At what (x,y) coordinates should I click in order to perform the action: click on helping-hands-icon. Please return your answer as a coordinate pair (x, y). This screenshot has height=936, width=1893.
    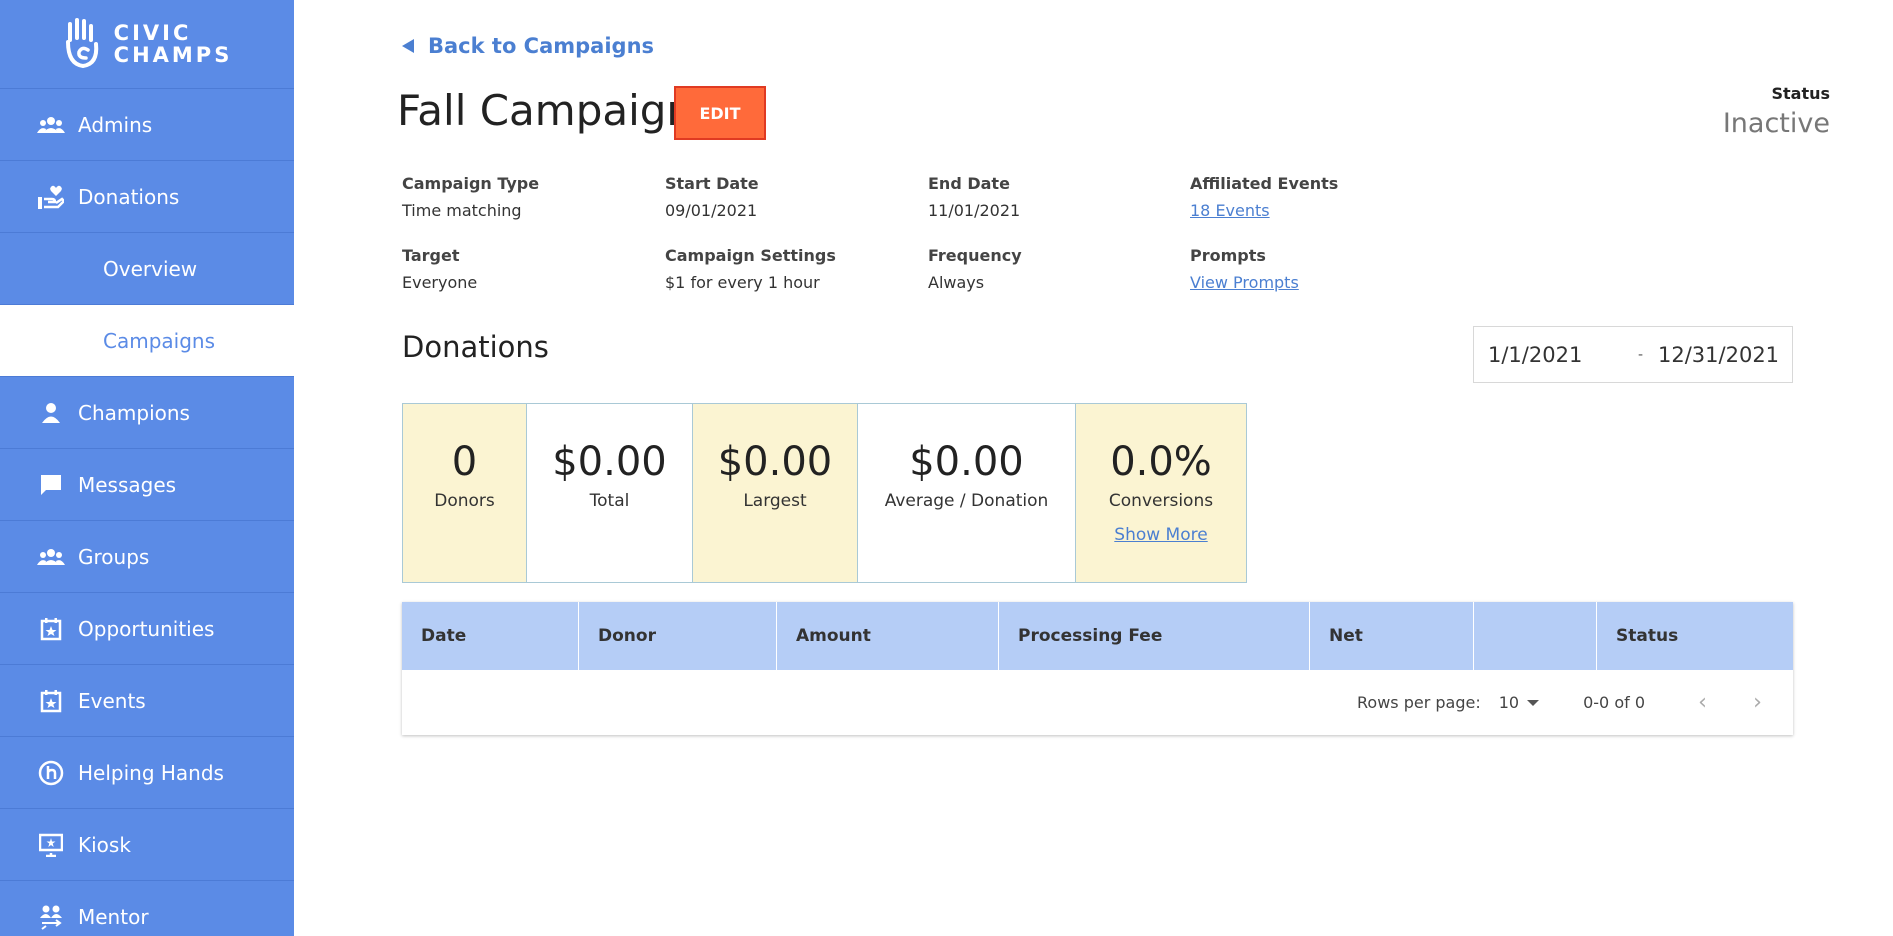
    Looking at the image, I should click on (51, 772).